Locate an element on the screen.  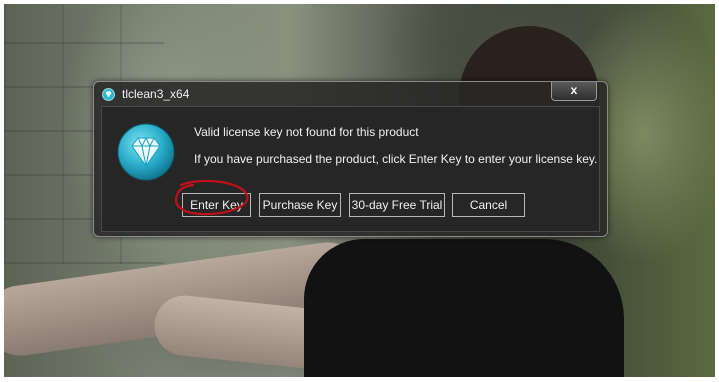
cancel-button: Cancel is located at coordinates (488, 205).